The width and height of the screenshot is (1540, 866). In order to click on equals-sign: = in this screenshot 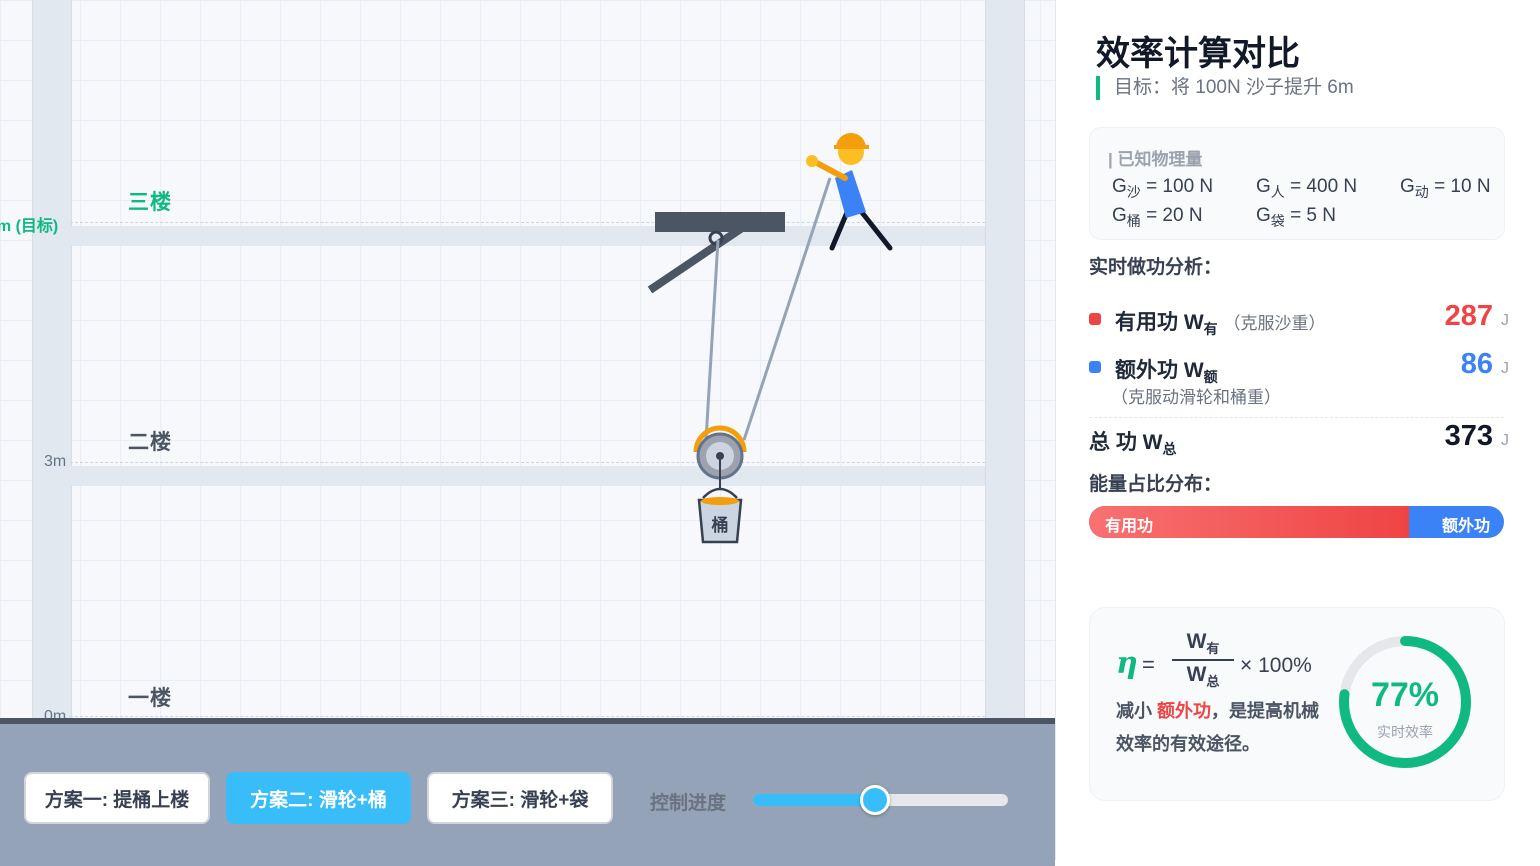, I will do `click(1148, 664)`.